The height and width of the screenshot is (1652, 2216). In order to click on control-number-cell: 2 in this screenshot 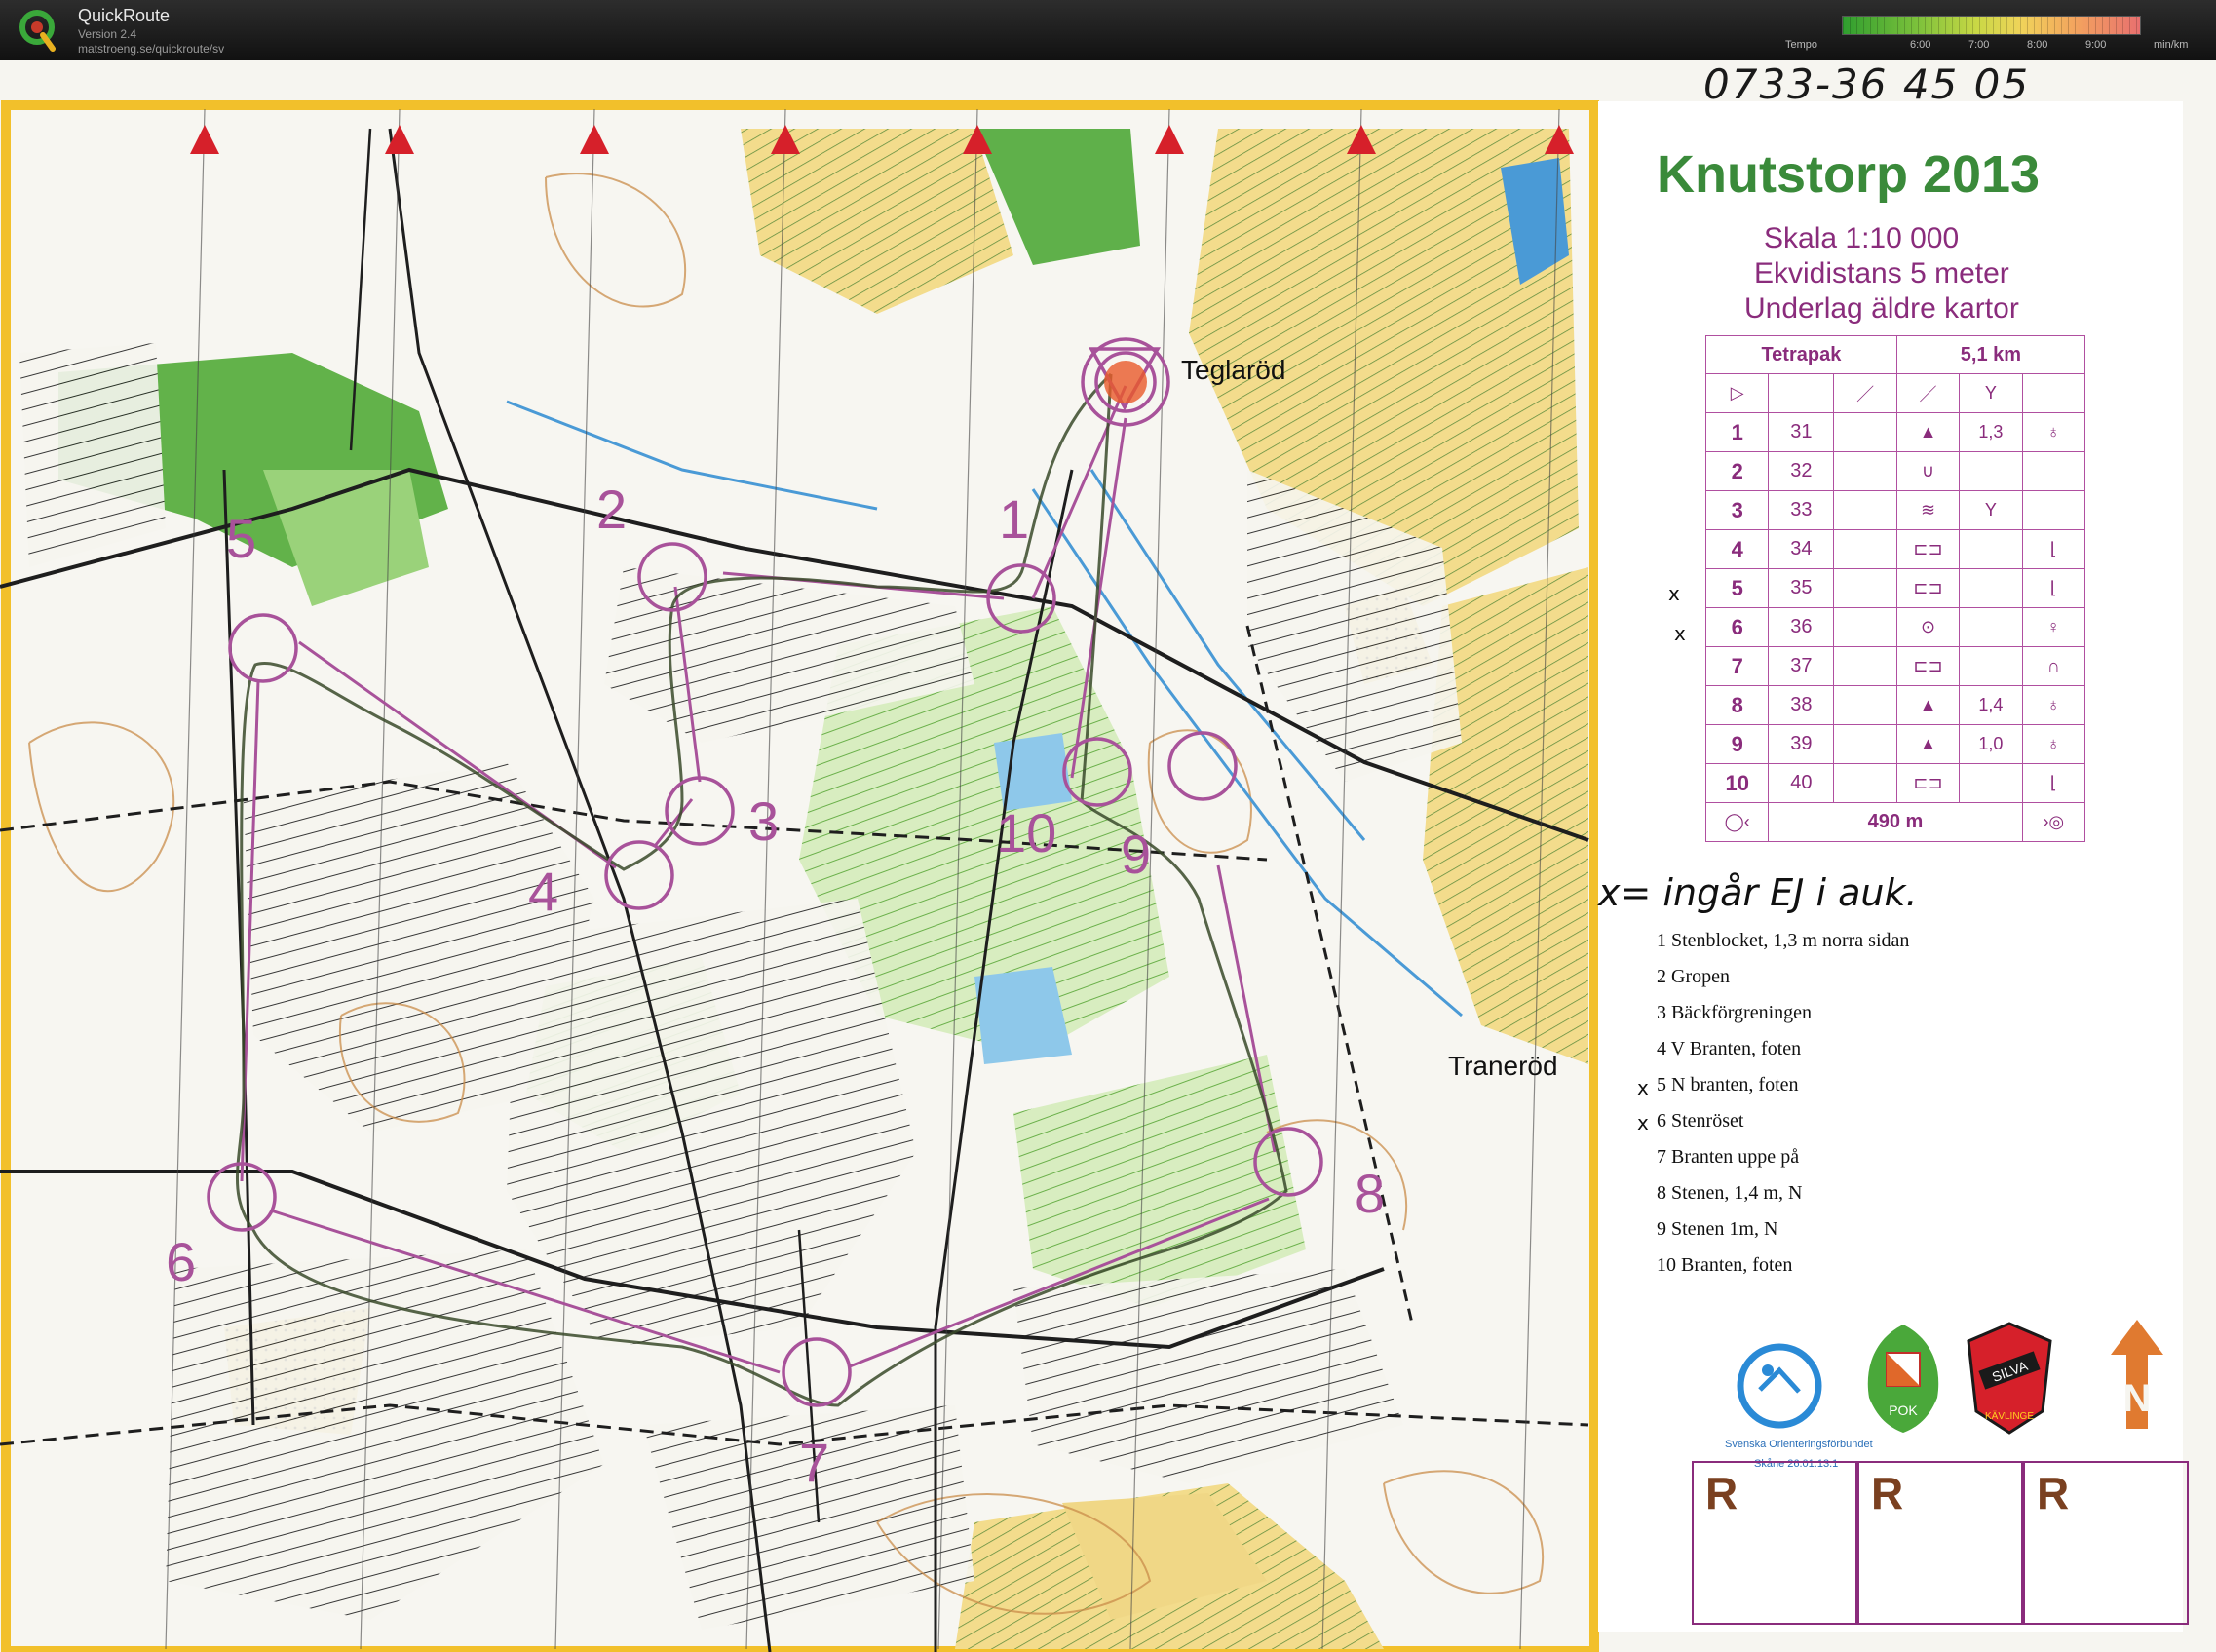, I will do `click(1737, 471)`.